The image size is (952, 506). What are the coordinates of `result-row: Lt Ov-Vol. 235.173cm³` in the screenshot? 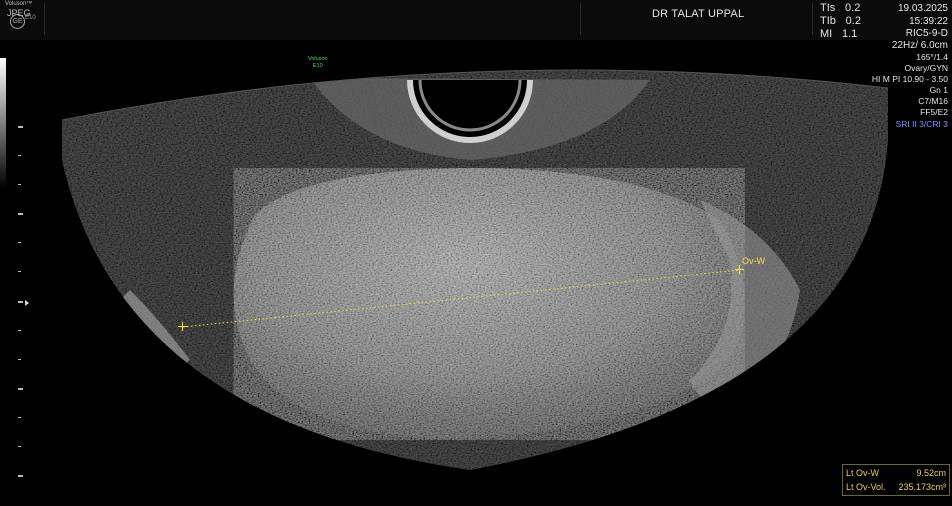 It's located at (896, 487).